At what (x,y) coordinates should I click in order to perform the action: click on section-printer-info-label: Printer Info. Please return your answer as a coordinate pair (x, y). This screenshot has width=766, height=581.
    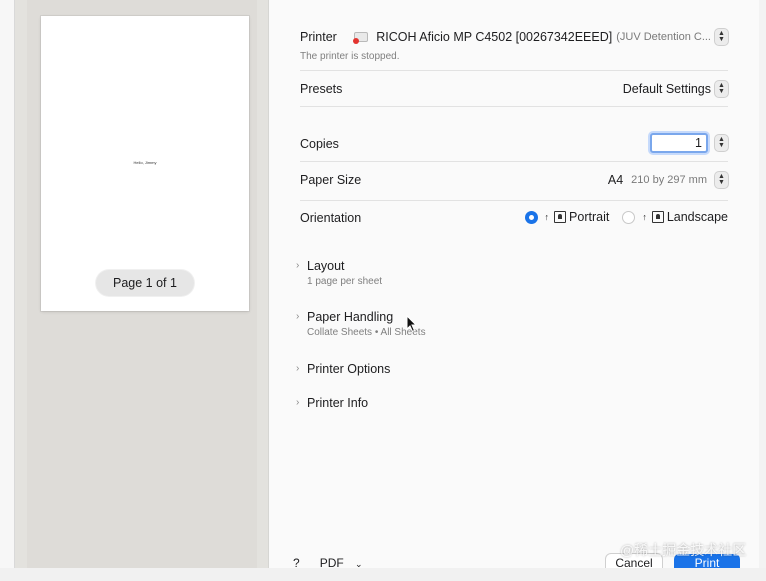
    Looking at the image, I should click on (338, 403).